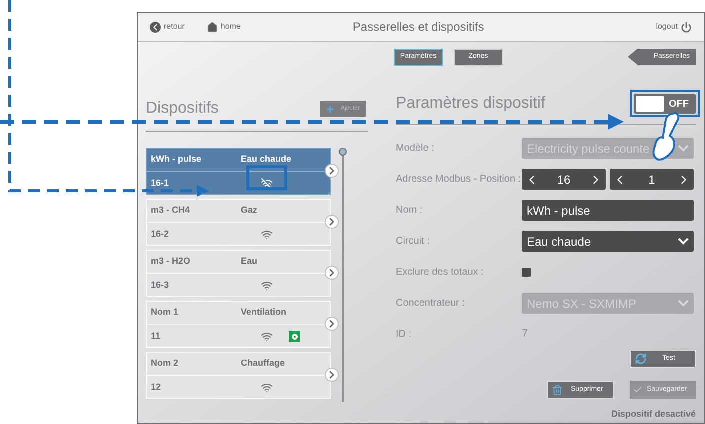 The height and width of the screenshot is (424, 705). What do you see at coordinates (525, 334) in the screenshot?
I see `id-value: 7` at bounding box center [525, 334].